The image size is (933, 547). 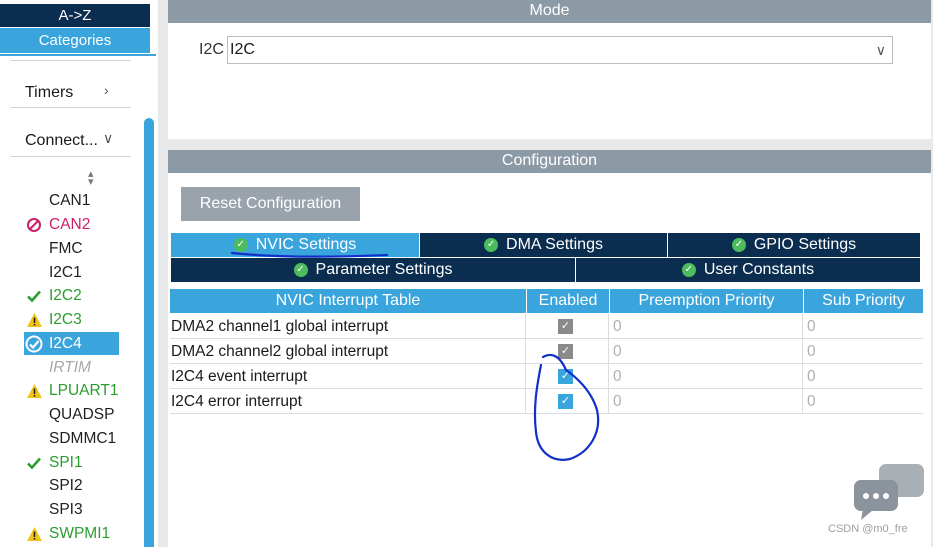 I want to click on column-header: NVIC Interrupt Table, so click(x=348, y=301).